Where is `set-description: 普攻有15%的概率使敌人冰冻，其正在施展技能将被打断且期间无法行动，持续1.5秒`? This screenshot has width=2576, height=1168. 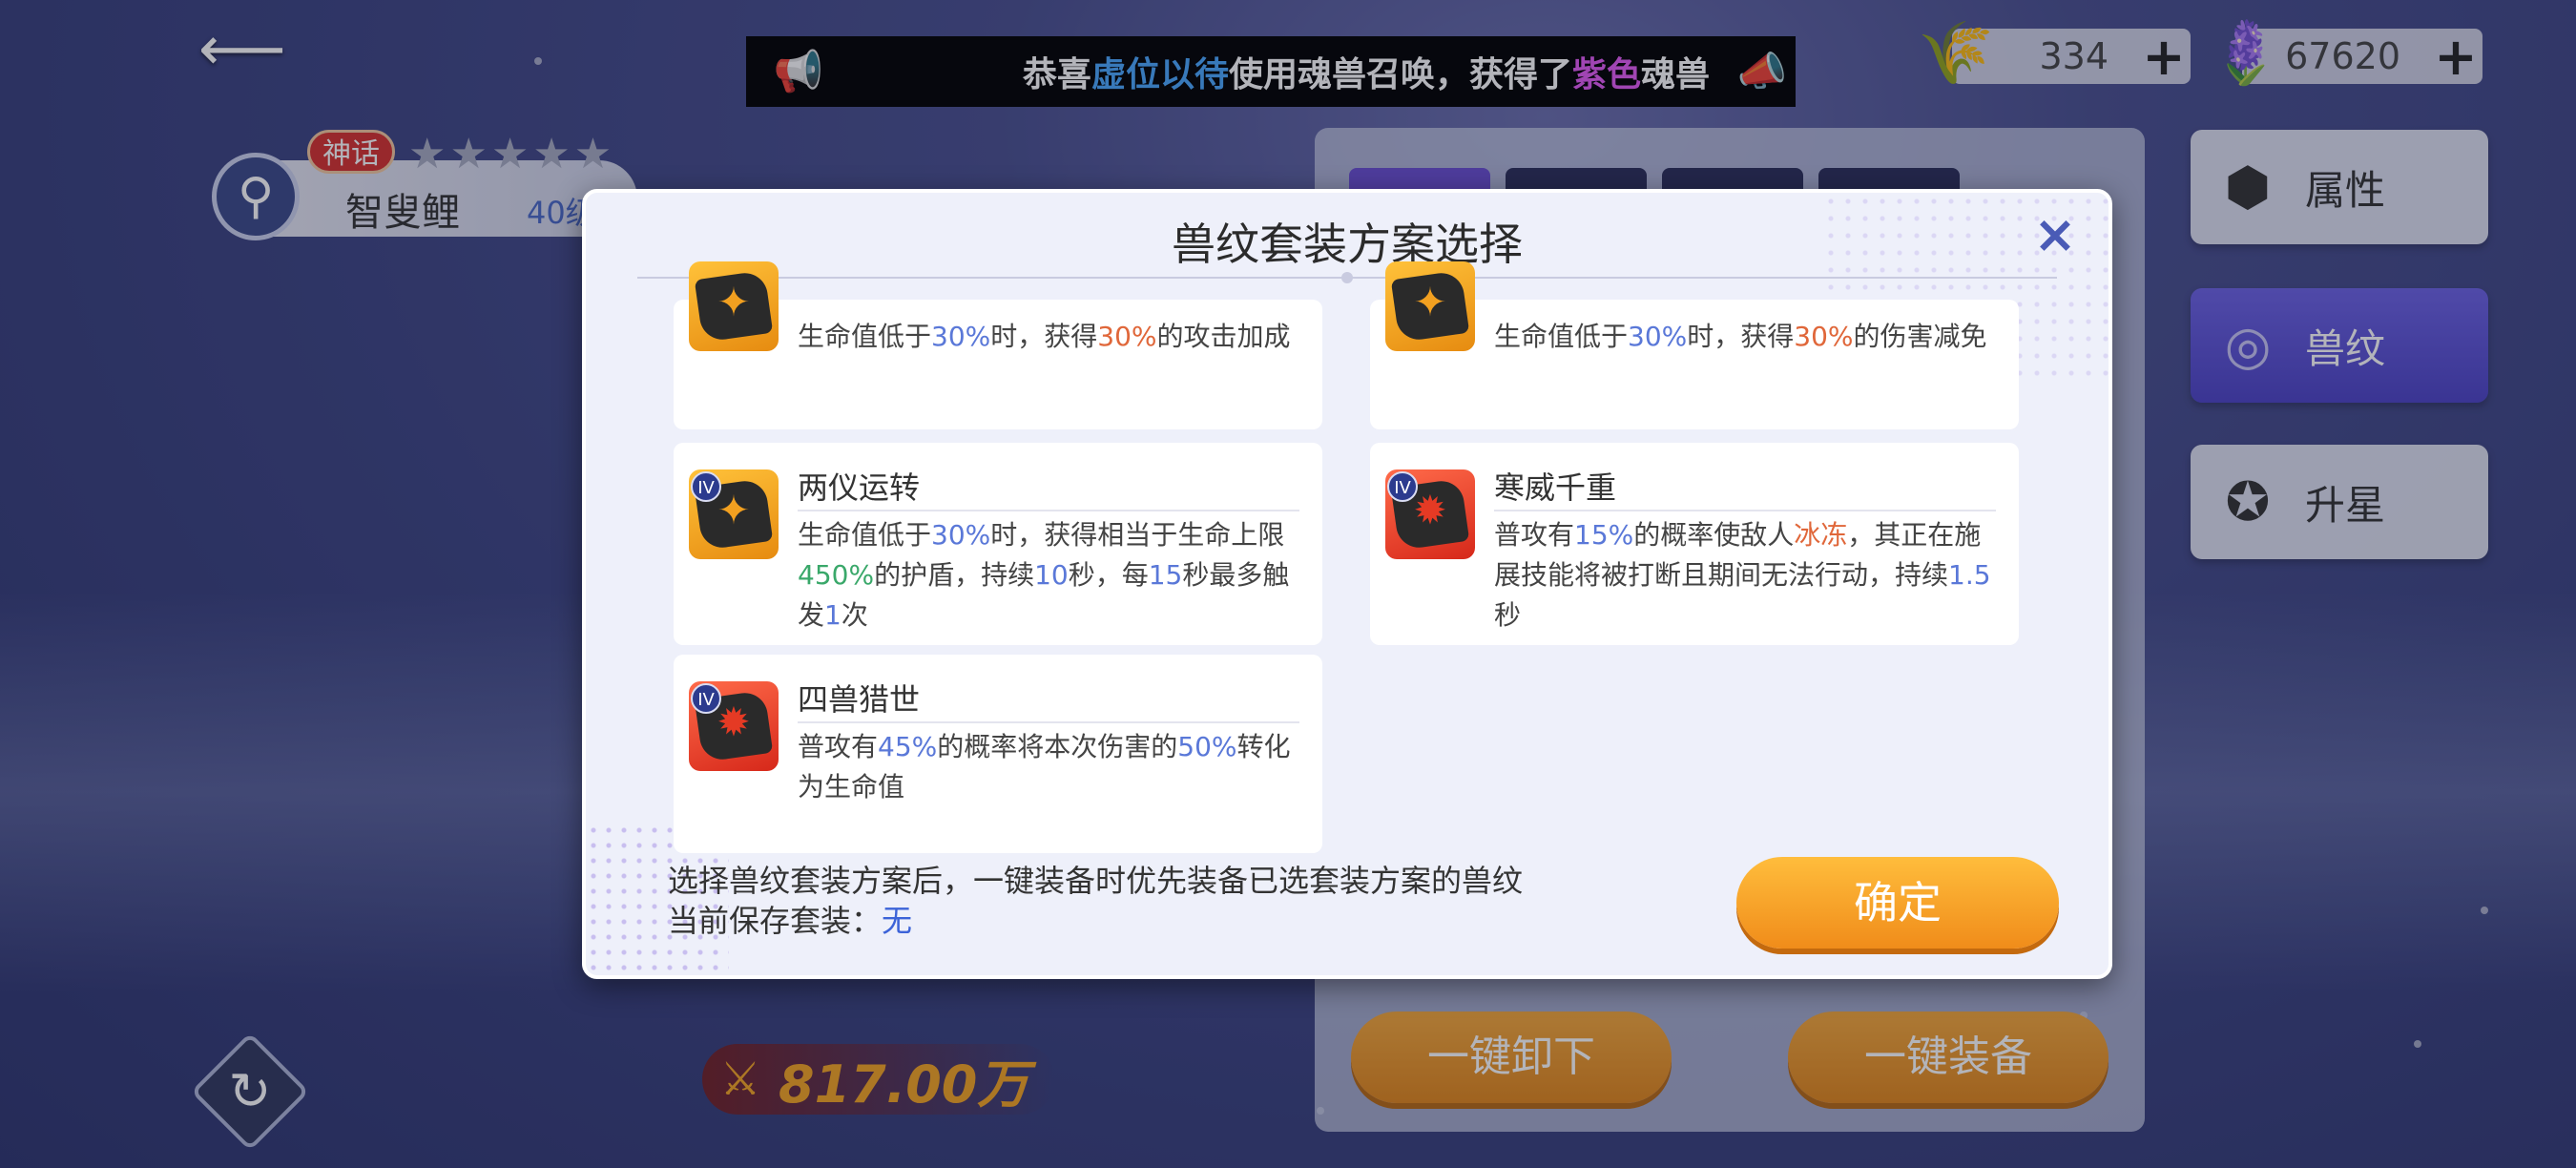 set-description: 普攻有15%的概率使敌人冰冻，其正在施展技能将被打断且期间无法行动，持续1.5秒 is located at coordinates (1742, 575).